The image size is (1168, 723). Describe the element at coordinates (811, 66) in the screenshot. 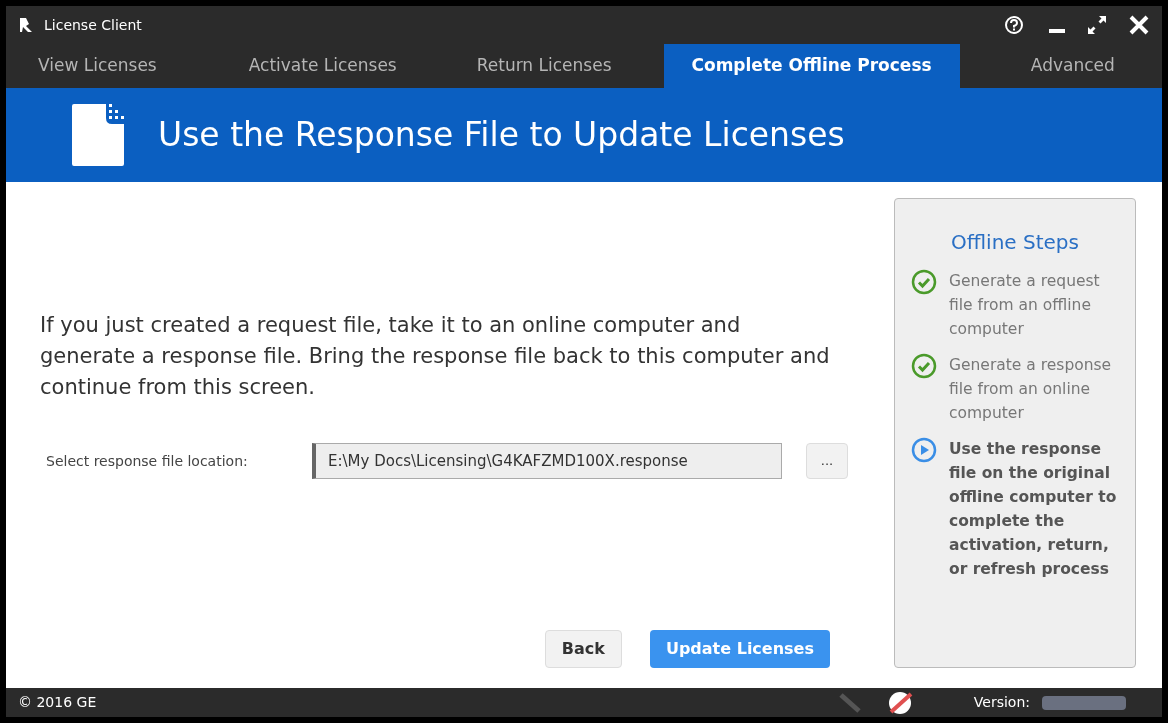

I see `tab: Complete Offline Process` at that location.